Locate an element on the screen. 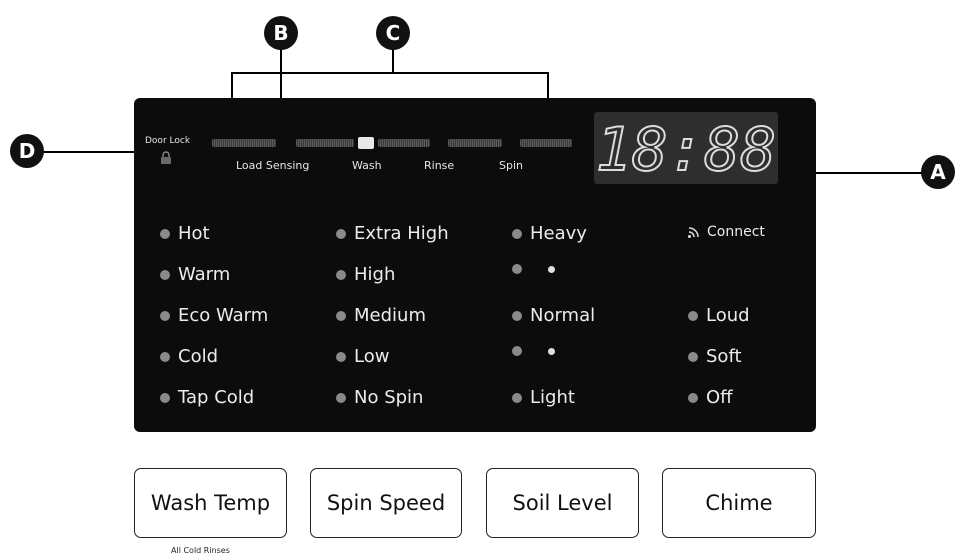  option-cold: Cold is located at coordinates (189, 356).